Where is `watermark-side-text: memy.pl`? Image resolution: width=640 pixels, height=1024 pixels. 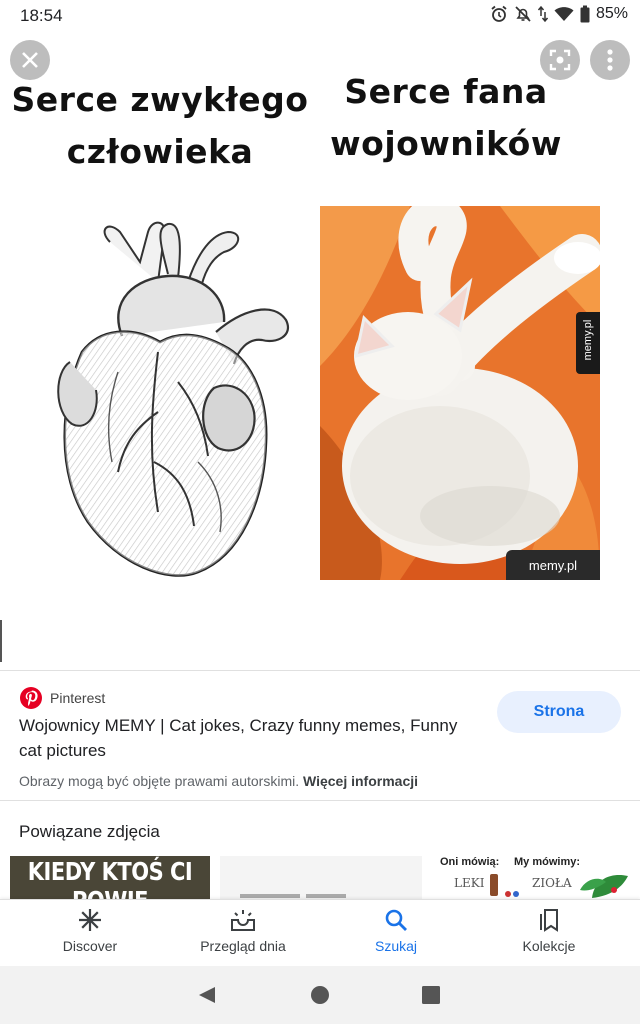 watermark-side-text: memy.pl is located at coordinates (588, 340).